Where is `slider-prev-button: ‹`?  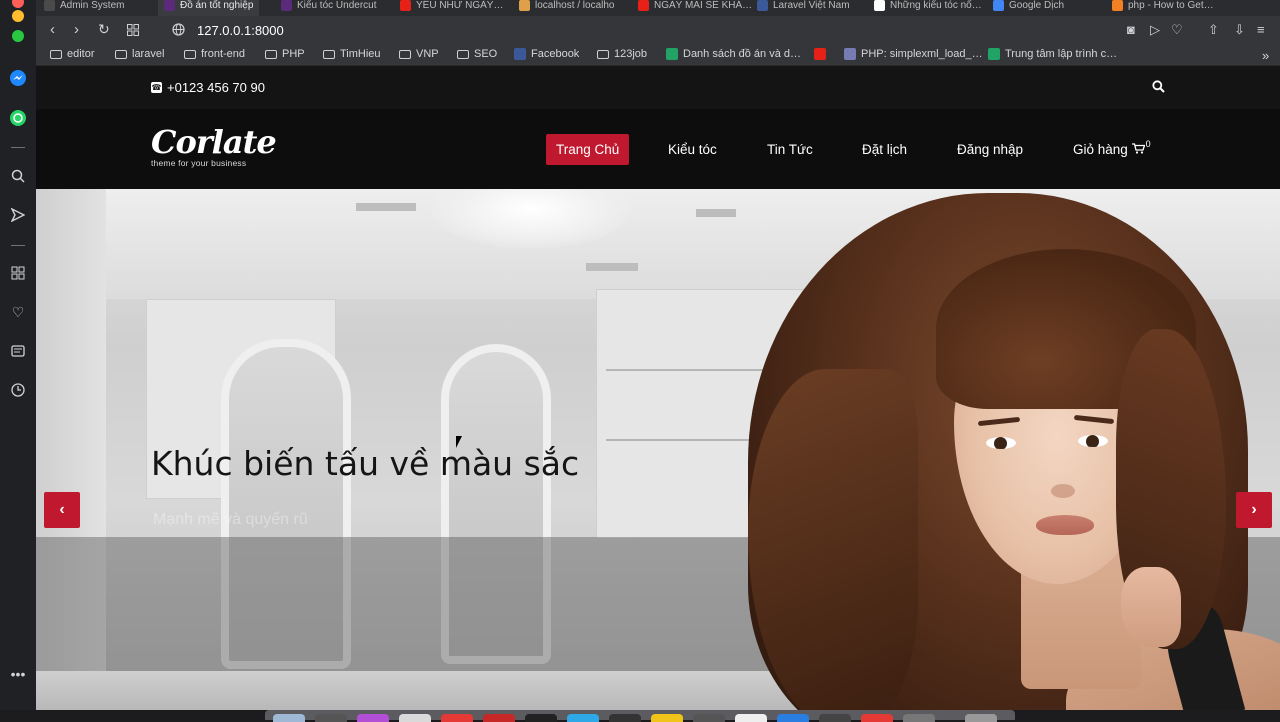 slider-prev-button: ‹ is located at coordinates (62, 510).